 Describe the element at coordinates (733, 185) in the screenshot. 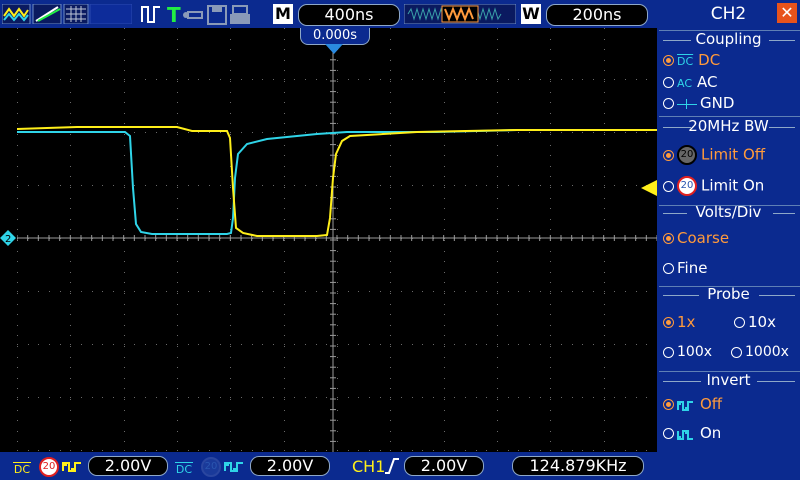

I see `bw-limit-on-label: Limit On` at that location.